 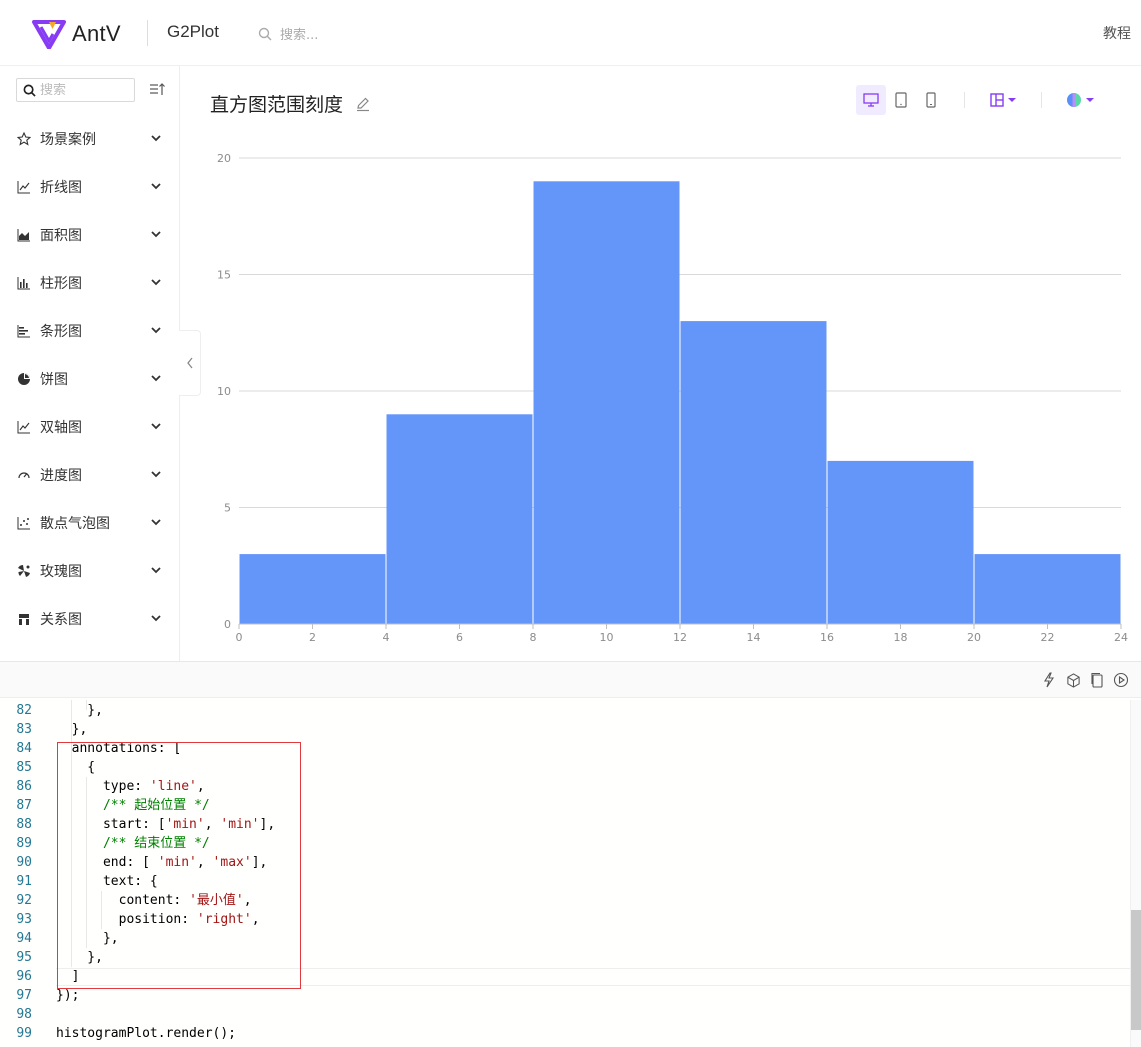 What do you see at coordinates (89, 619) in the screenshot?
I see `sidebar-item-relation: 关系图` at bounding box center [89, 619].